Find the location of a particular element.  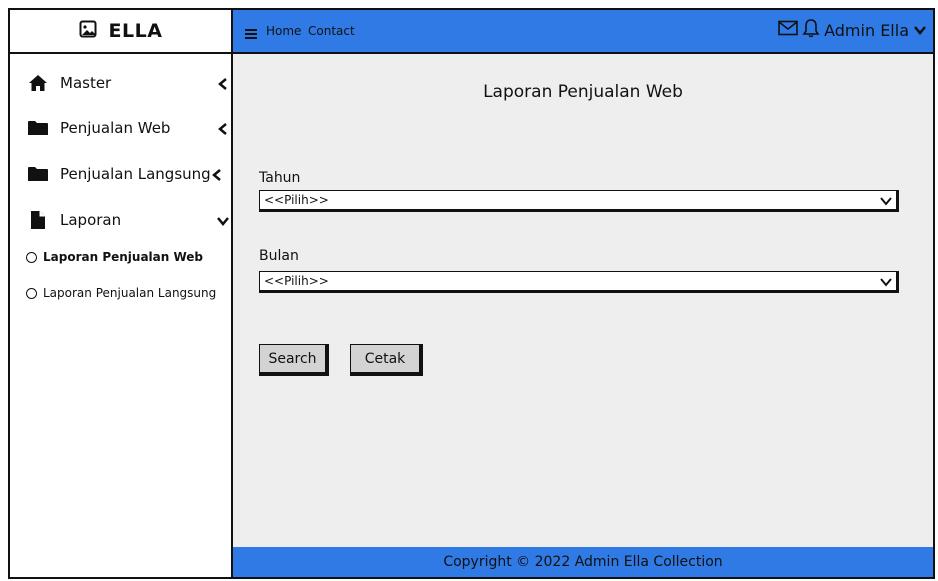

home-icon is located at coordinates (38, 83).